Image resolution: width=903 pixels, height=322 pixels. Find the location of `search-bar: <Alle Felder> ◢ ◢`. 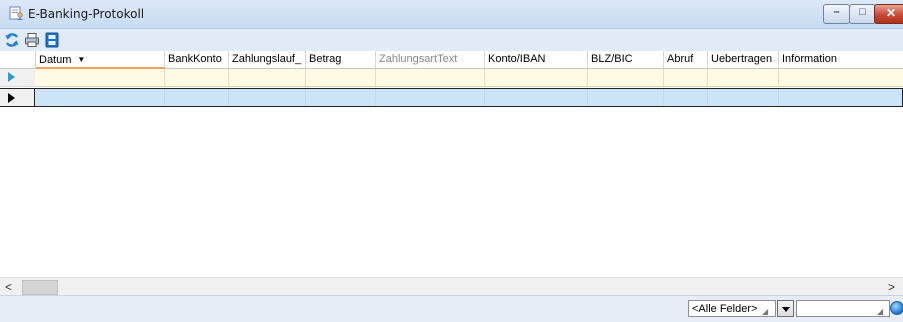

search-bar: <Alle Felder> ◢ ◢ is located at coordinates (451, 308).